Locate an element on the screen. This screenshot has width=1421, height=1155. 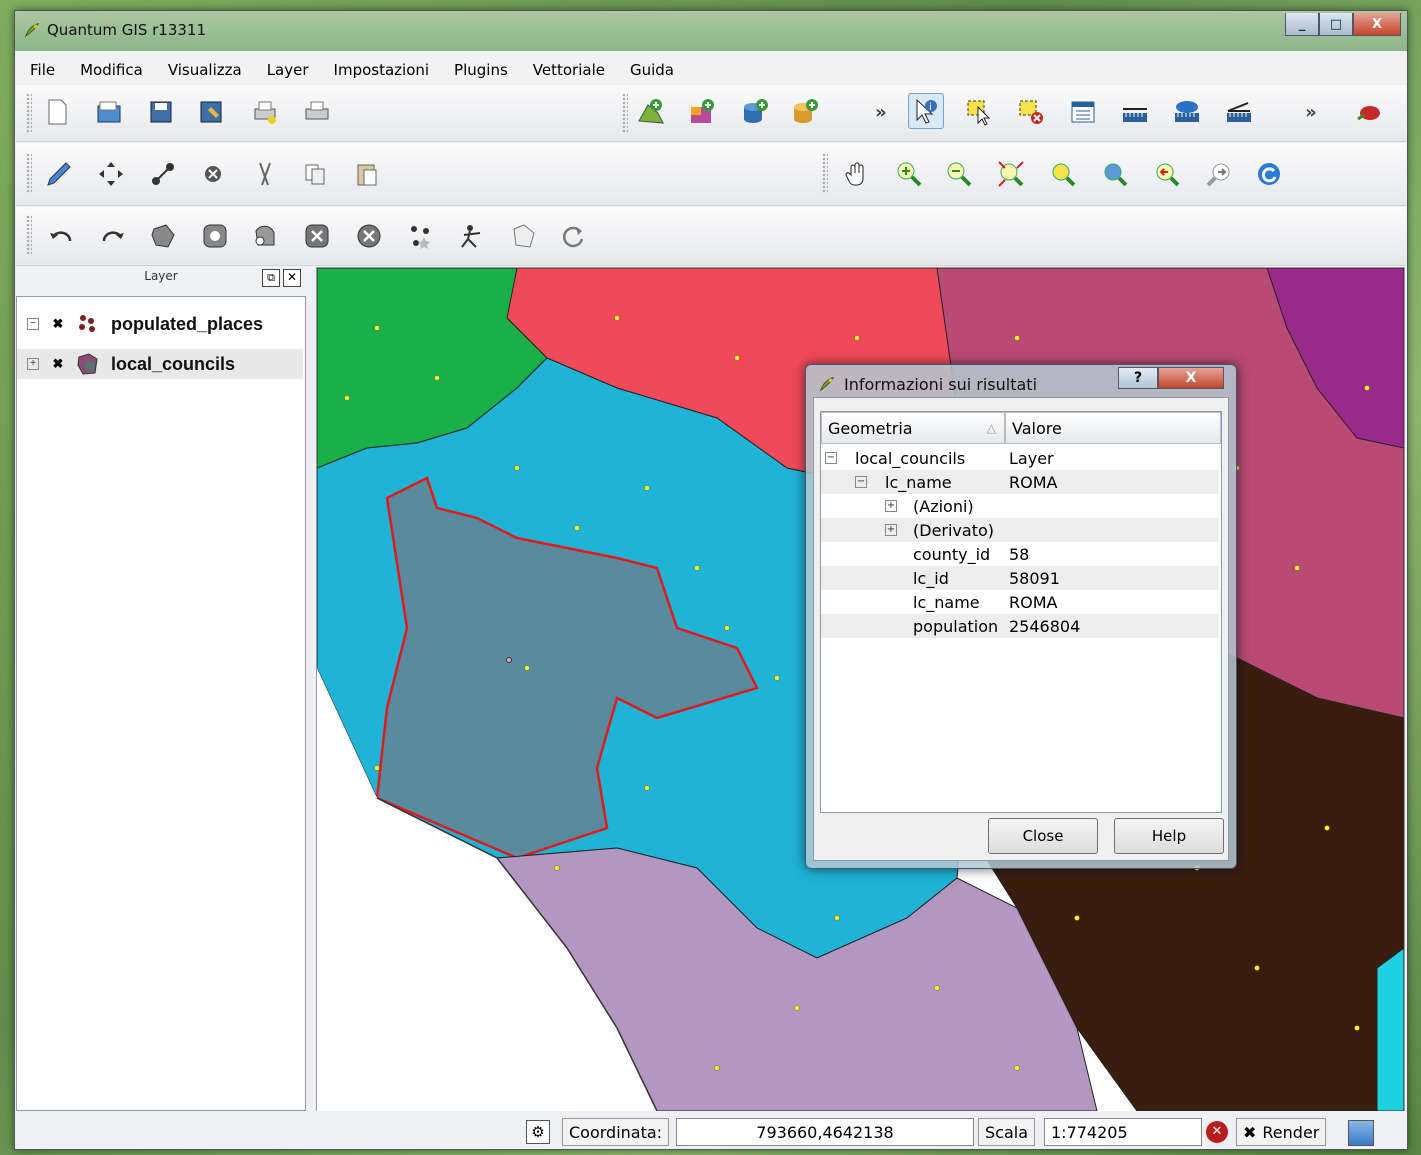
delete-selected-icon is located at coordinates (213, 174).